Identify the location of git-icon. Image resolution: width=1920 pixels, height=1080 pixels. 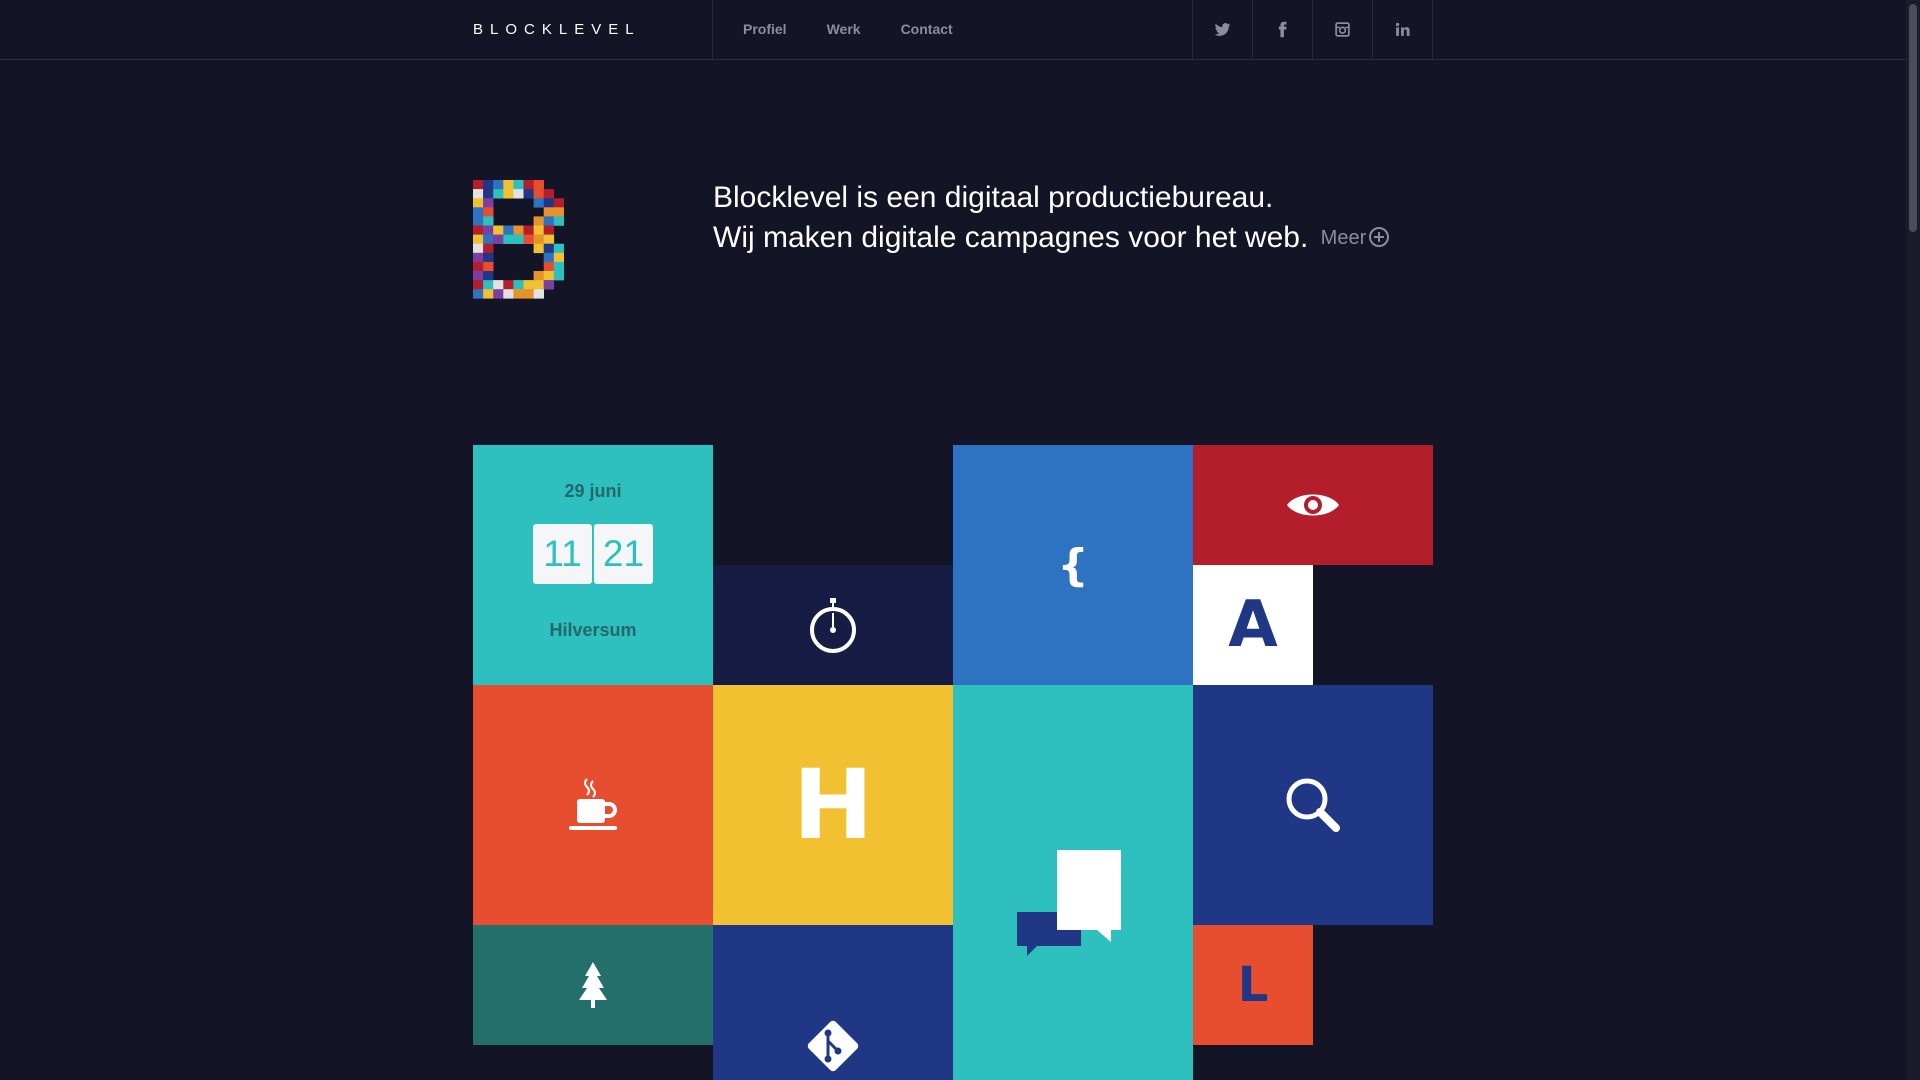
(833, 1046).